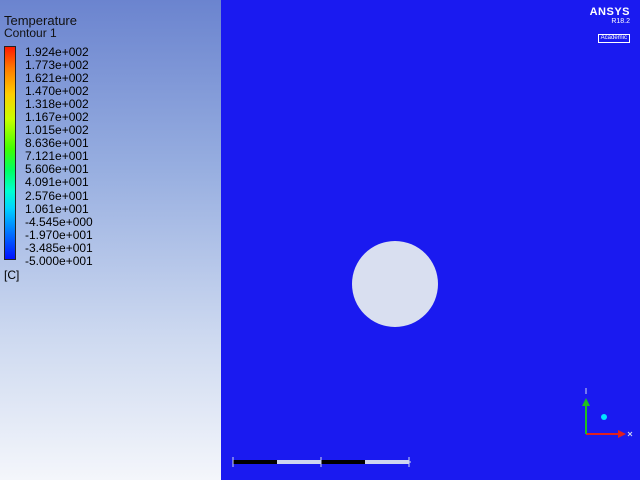 The width and height of the screenshot is (640, 480). I want to click on circular-hole, so click(395, 284).